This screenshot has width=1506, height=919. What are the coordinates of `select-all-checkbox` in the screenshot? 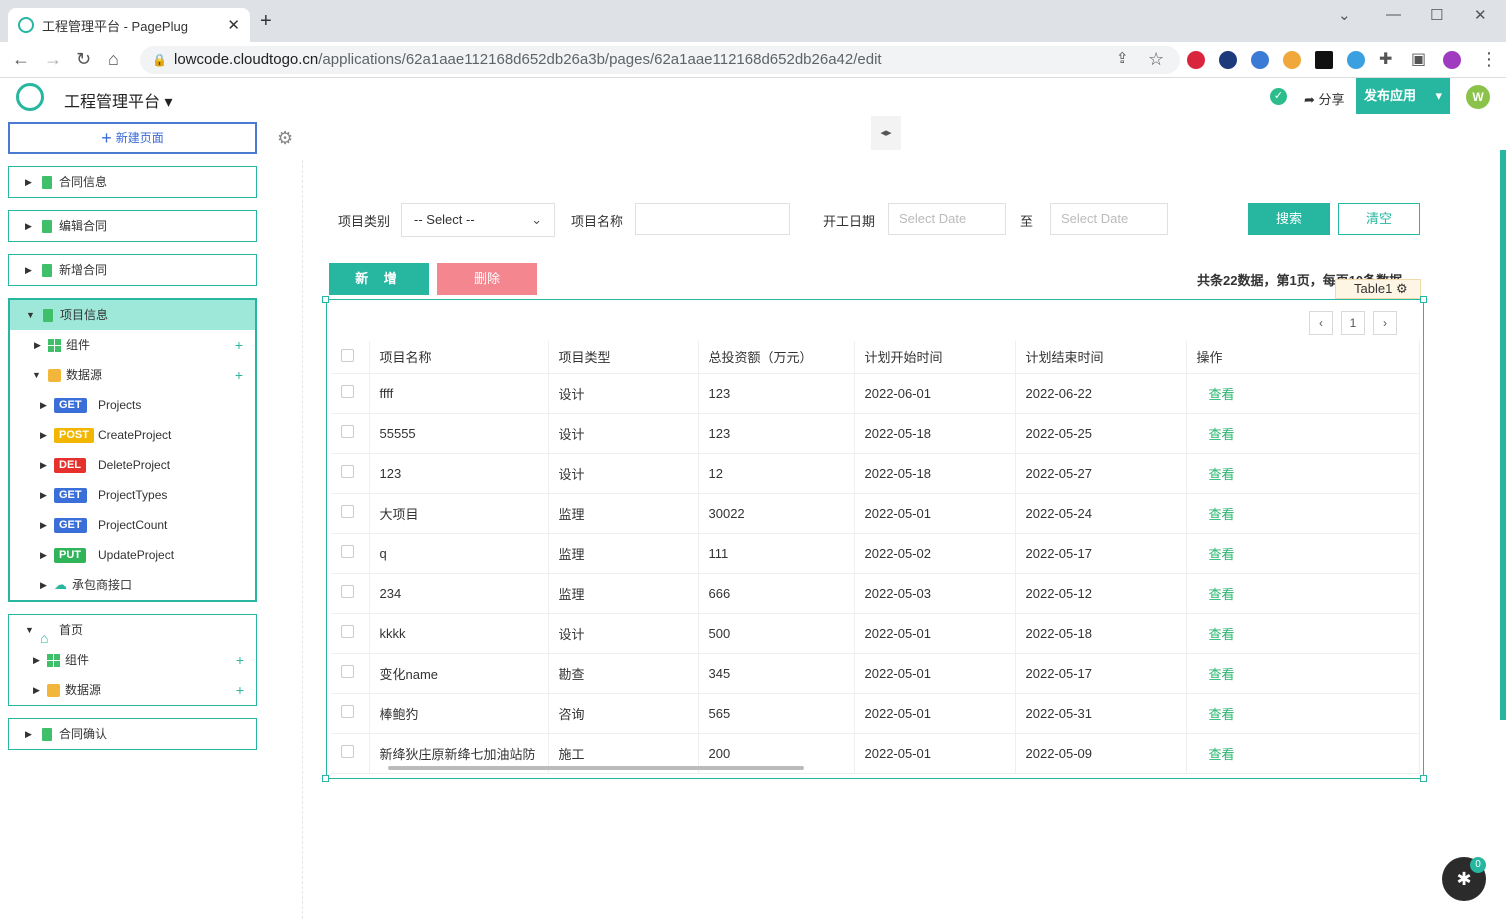 It's located at (350, 357).